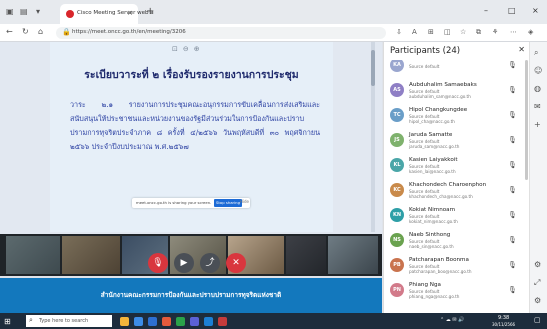  Describe the element at coordinates (397, 90) in the screenshot. I see `avatar: AS` at that location.